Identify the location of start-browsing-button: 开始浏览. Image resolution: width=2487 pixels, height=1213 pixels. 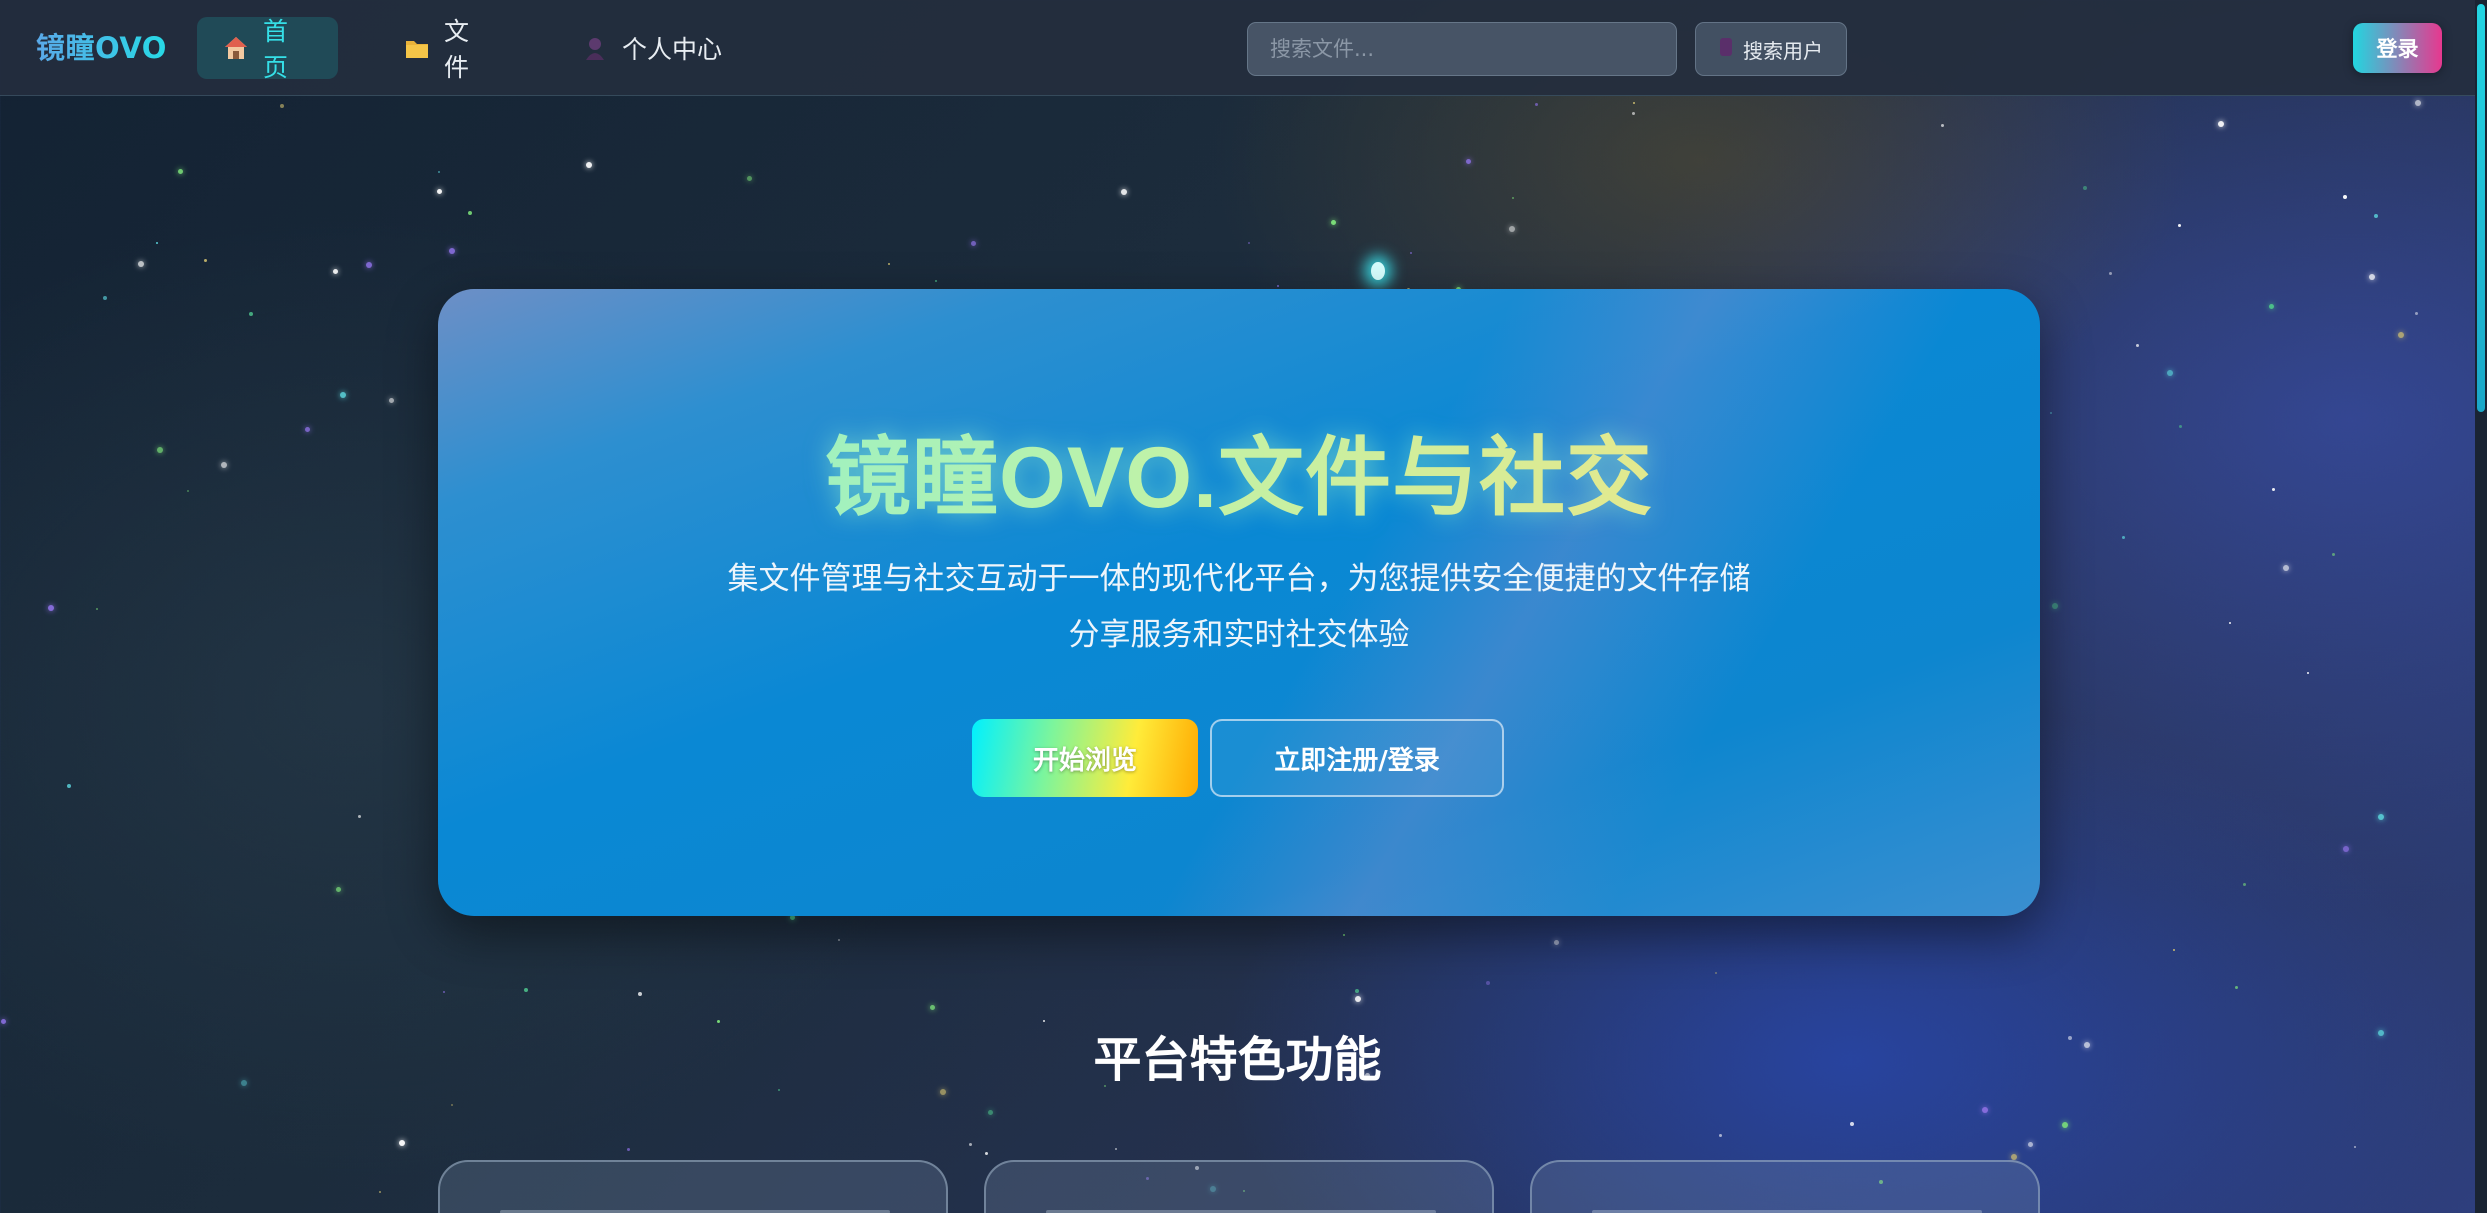
(1085, 758).